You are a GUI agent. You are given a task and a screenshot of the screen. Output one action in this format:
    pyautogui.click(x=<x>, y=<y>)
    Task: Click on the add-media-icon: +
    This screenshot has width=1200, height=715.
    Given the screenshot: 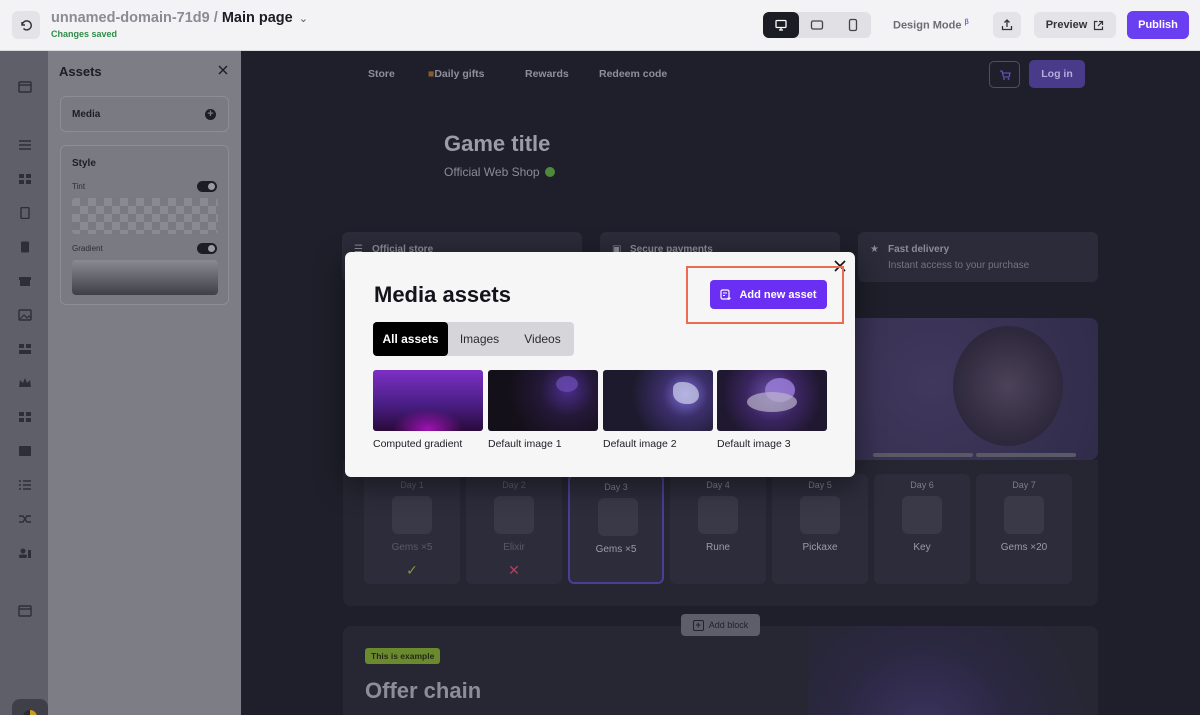 What is the action you would take?
    pyautogui.click(x=210, y=114)
    